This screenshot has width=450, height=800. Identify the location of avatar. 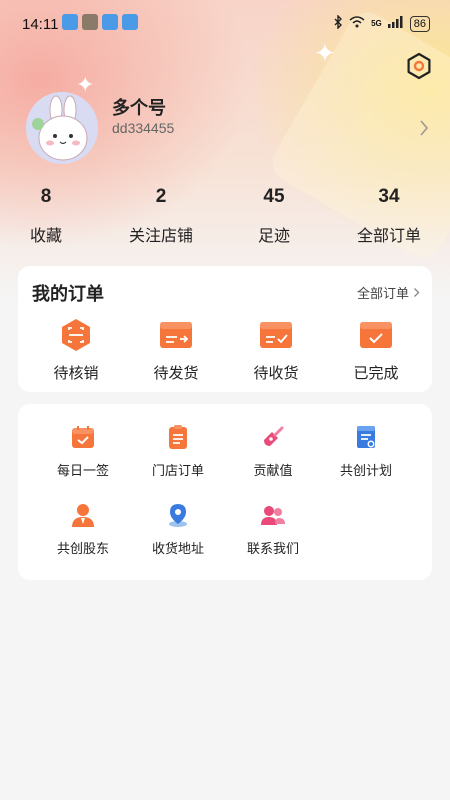
(62, 128).